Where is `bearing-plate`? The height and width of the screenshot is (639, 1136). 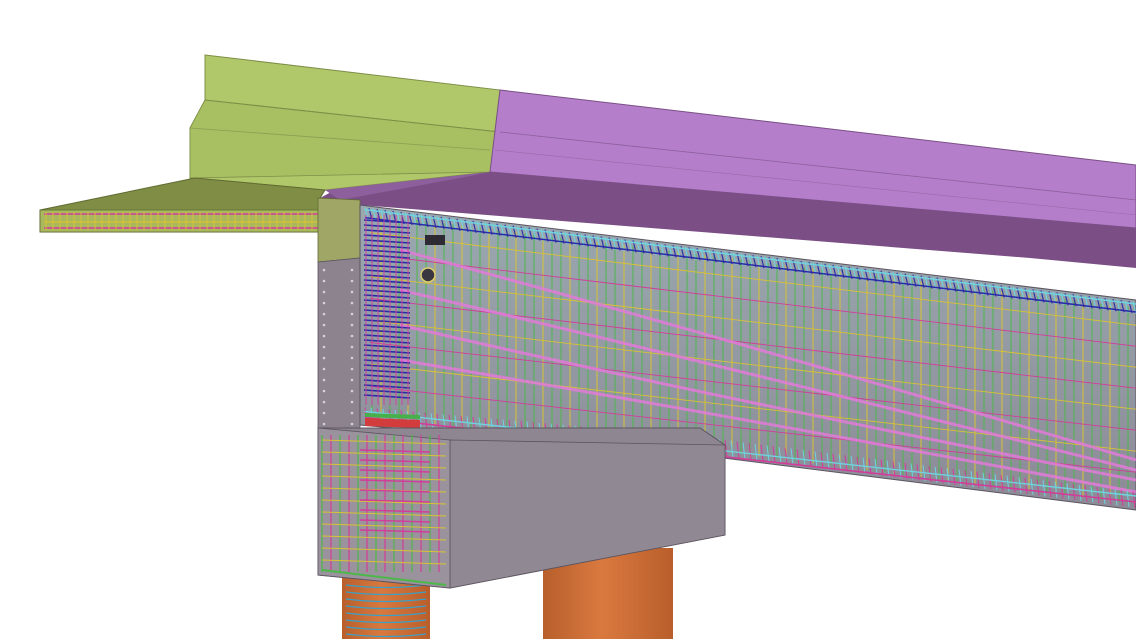 bearing-plate is located at coordinates (392, 420).